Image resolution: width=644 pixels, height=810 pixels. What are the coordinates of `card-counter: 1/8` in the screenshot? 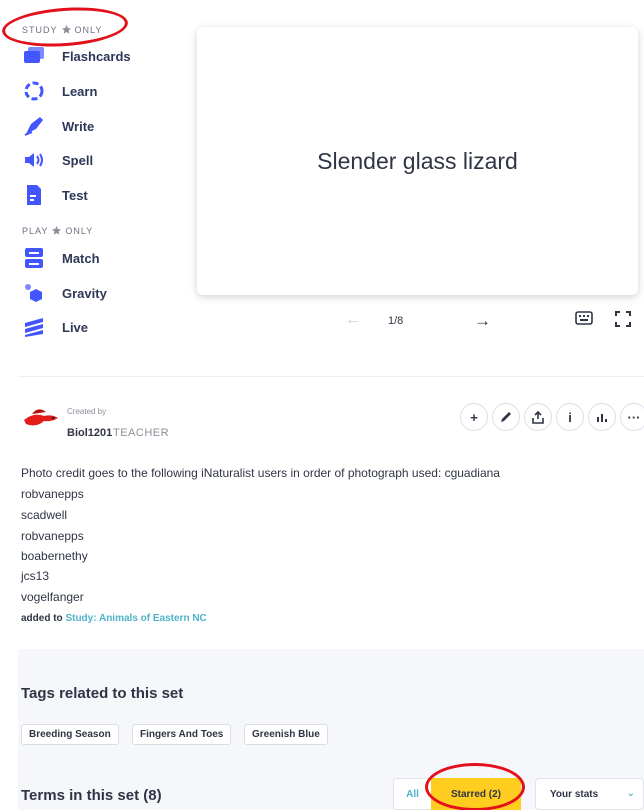 It's located at (396, 321).